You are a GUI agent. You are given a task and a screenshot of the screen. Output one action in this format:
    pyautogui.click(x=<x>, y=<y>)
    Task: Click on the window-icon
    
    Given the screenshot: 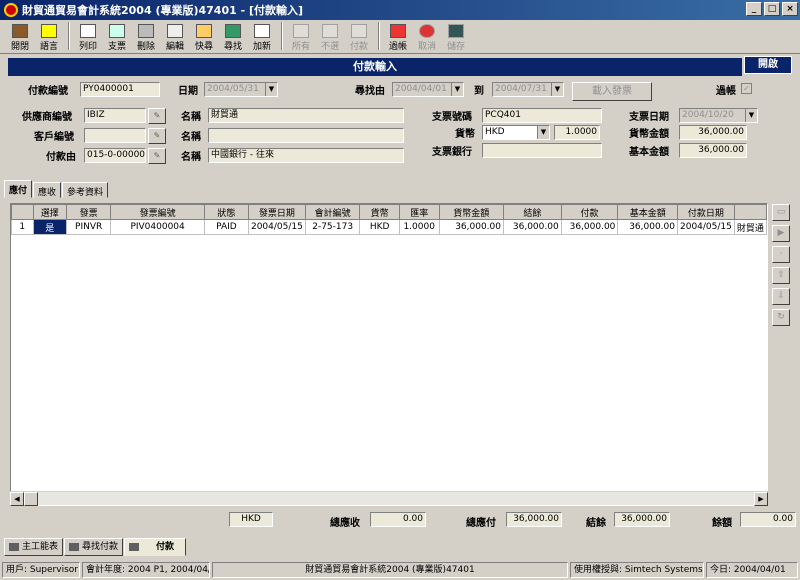 What is the action you would take?
    pyautogui.click(x=74, y=547)
    